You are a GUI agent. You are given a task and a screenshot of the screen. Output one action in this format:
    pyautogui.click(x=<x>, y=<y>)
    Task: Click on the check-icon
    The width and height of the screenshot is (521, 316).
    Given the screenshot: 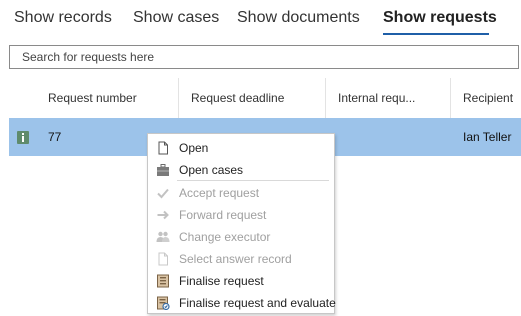 What is the action you would take?
    pyautogui.click(x=163, y=193)
    